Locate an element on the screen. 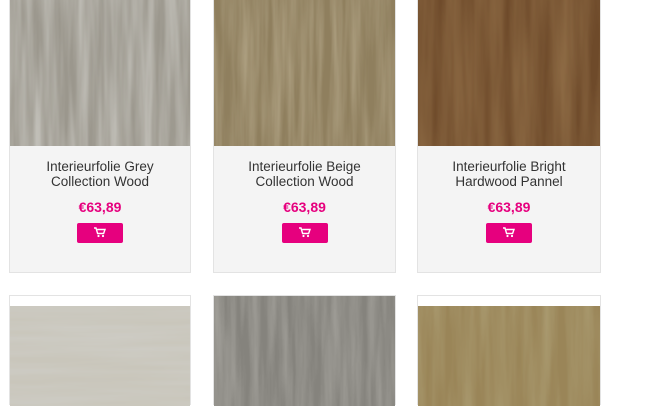 Image resolution: width=650 pixels, height=406 pixels. product-image-olive-wood is located at coordinates (509, 356).